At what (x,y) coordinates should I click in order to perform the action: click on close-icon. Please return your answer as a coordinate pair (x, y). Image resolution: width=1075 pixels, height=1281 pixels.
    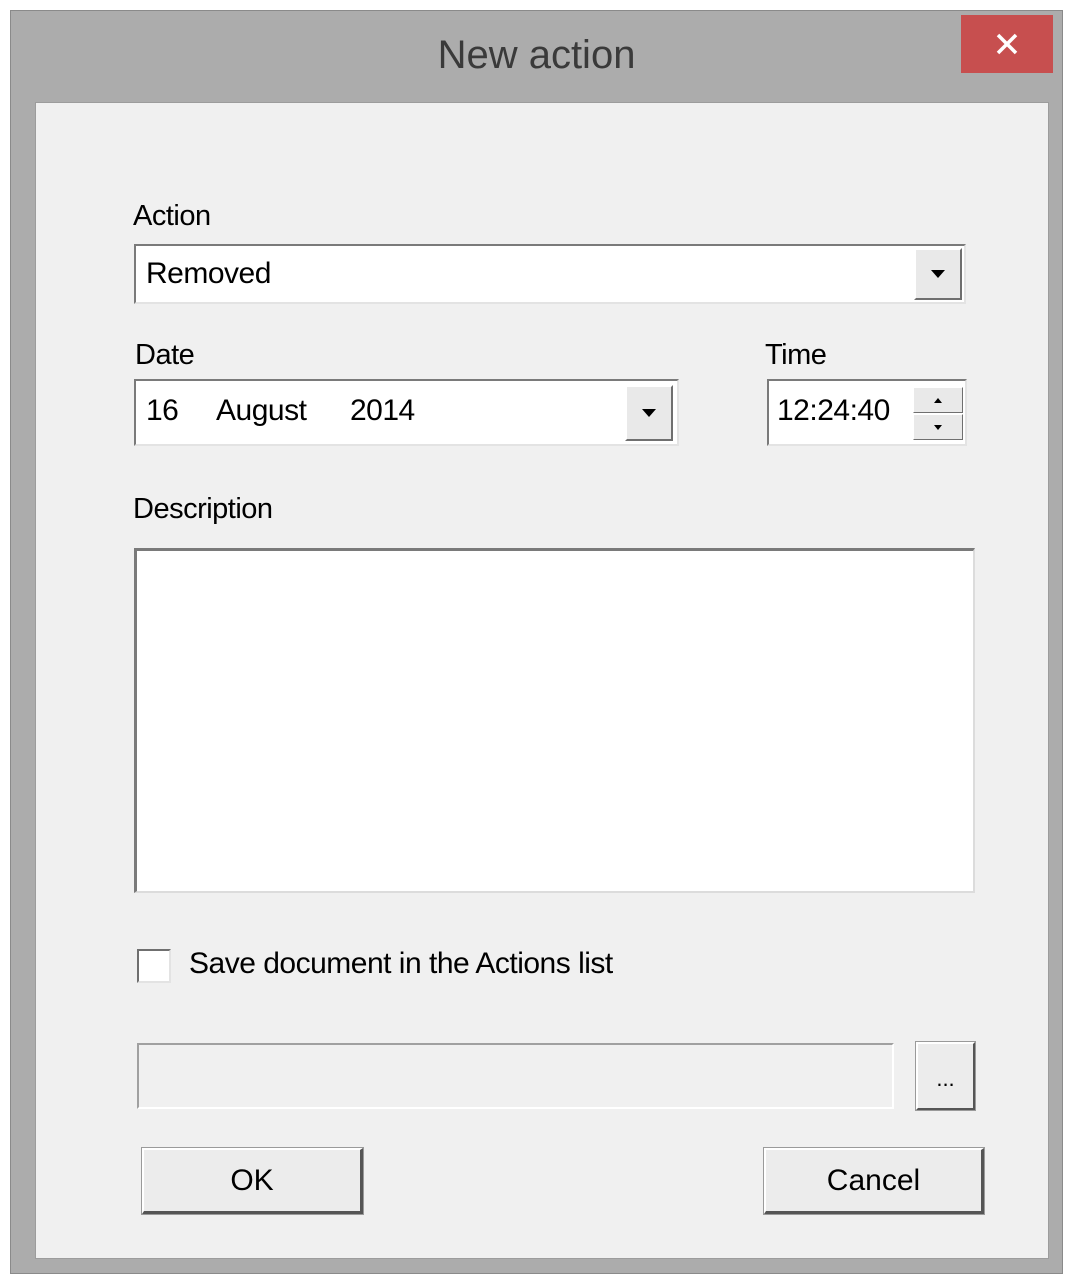
    Looking at the image, I should click on (1007, 44).